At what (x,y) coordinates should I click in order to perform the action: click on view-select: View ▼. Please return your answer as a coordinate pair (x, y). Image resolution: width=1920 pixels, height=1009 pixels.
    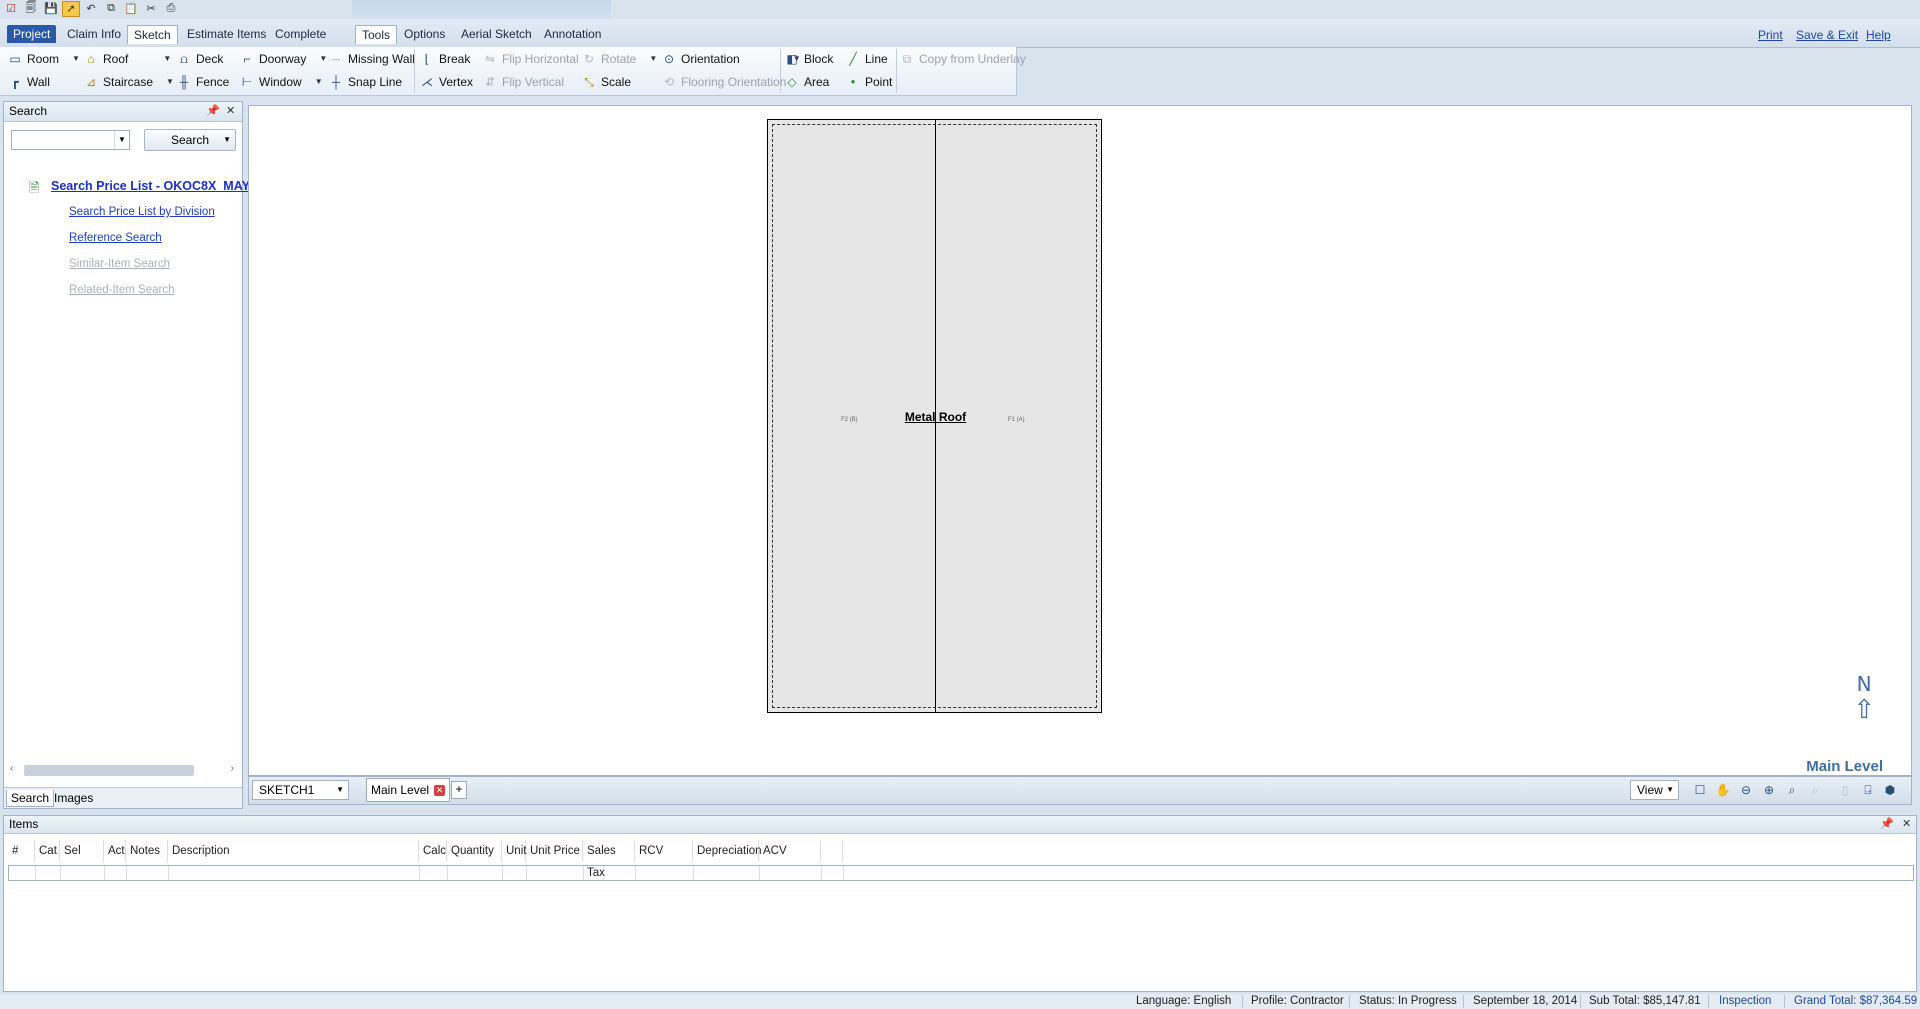
    Looking at the image, I should click on (1654, 790).